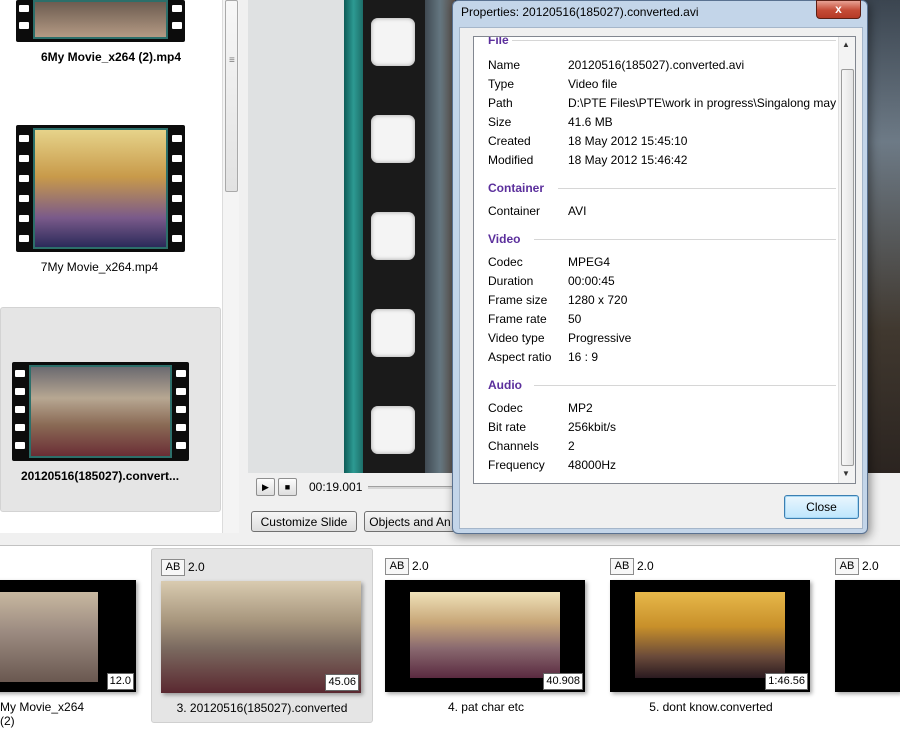 This screenshot has width=900, height=744. Describe the element at coordinates (500, 122) in the screenshot. I see `property-label: Size` at that location.